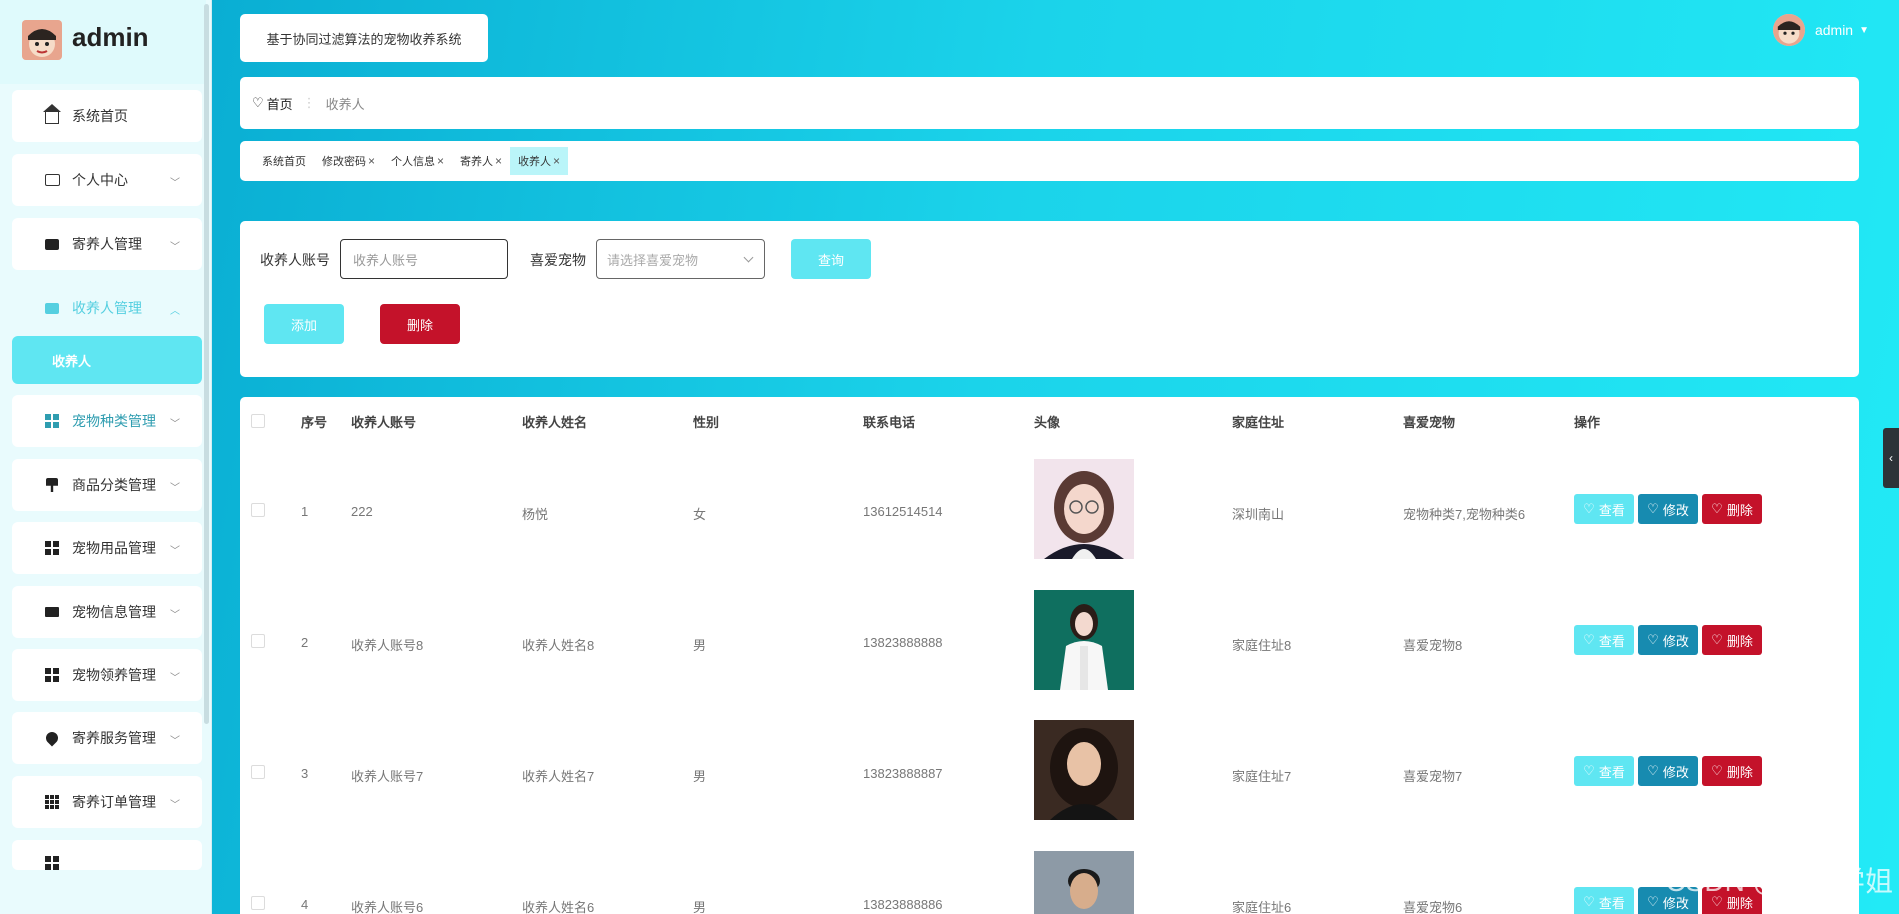 This screenshot has height=914, width=1899. I want to click on chevron-up-icon: ︿, so click(175, 311).